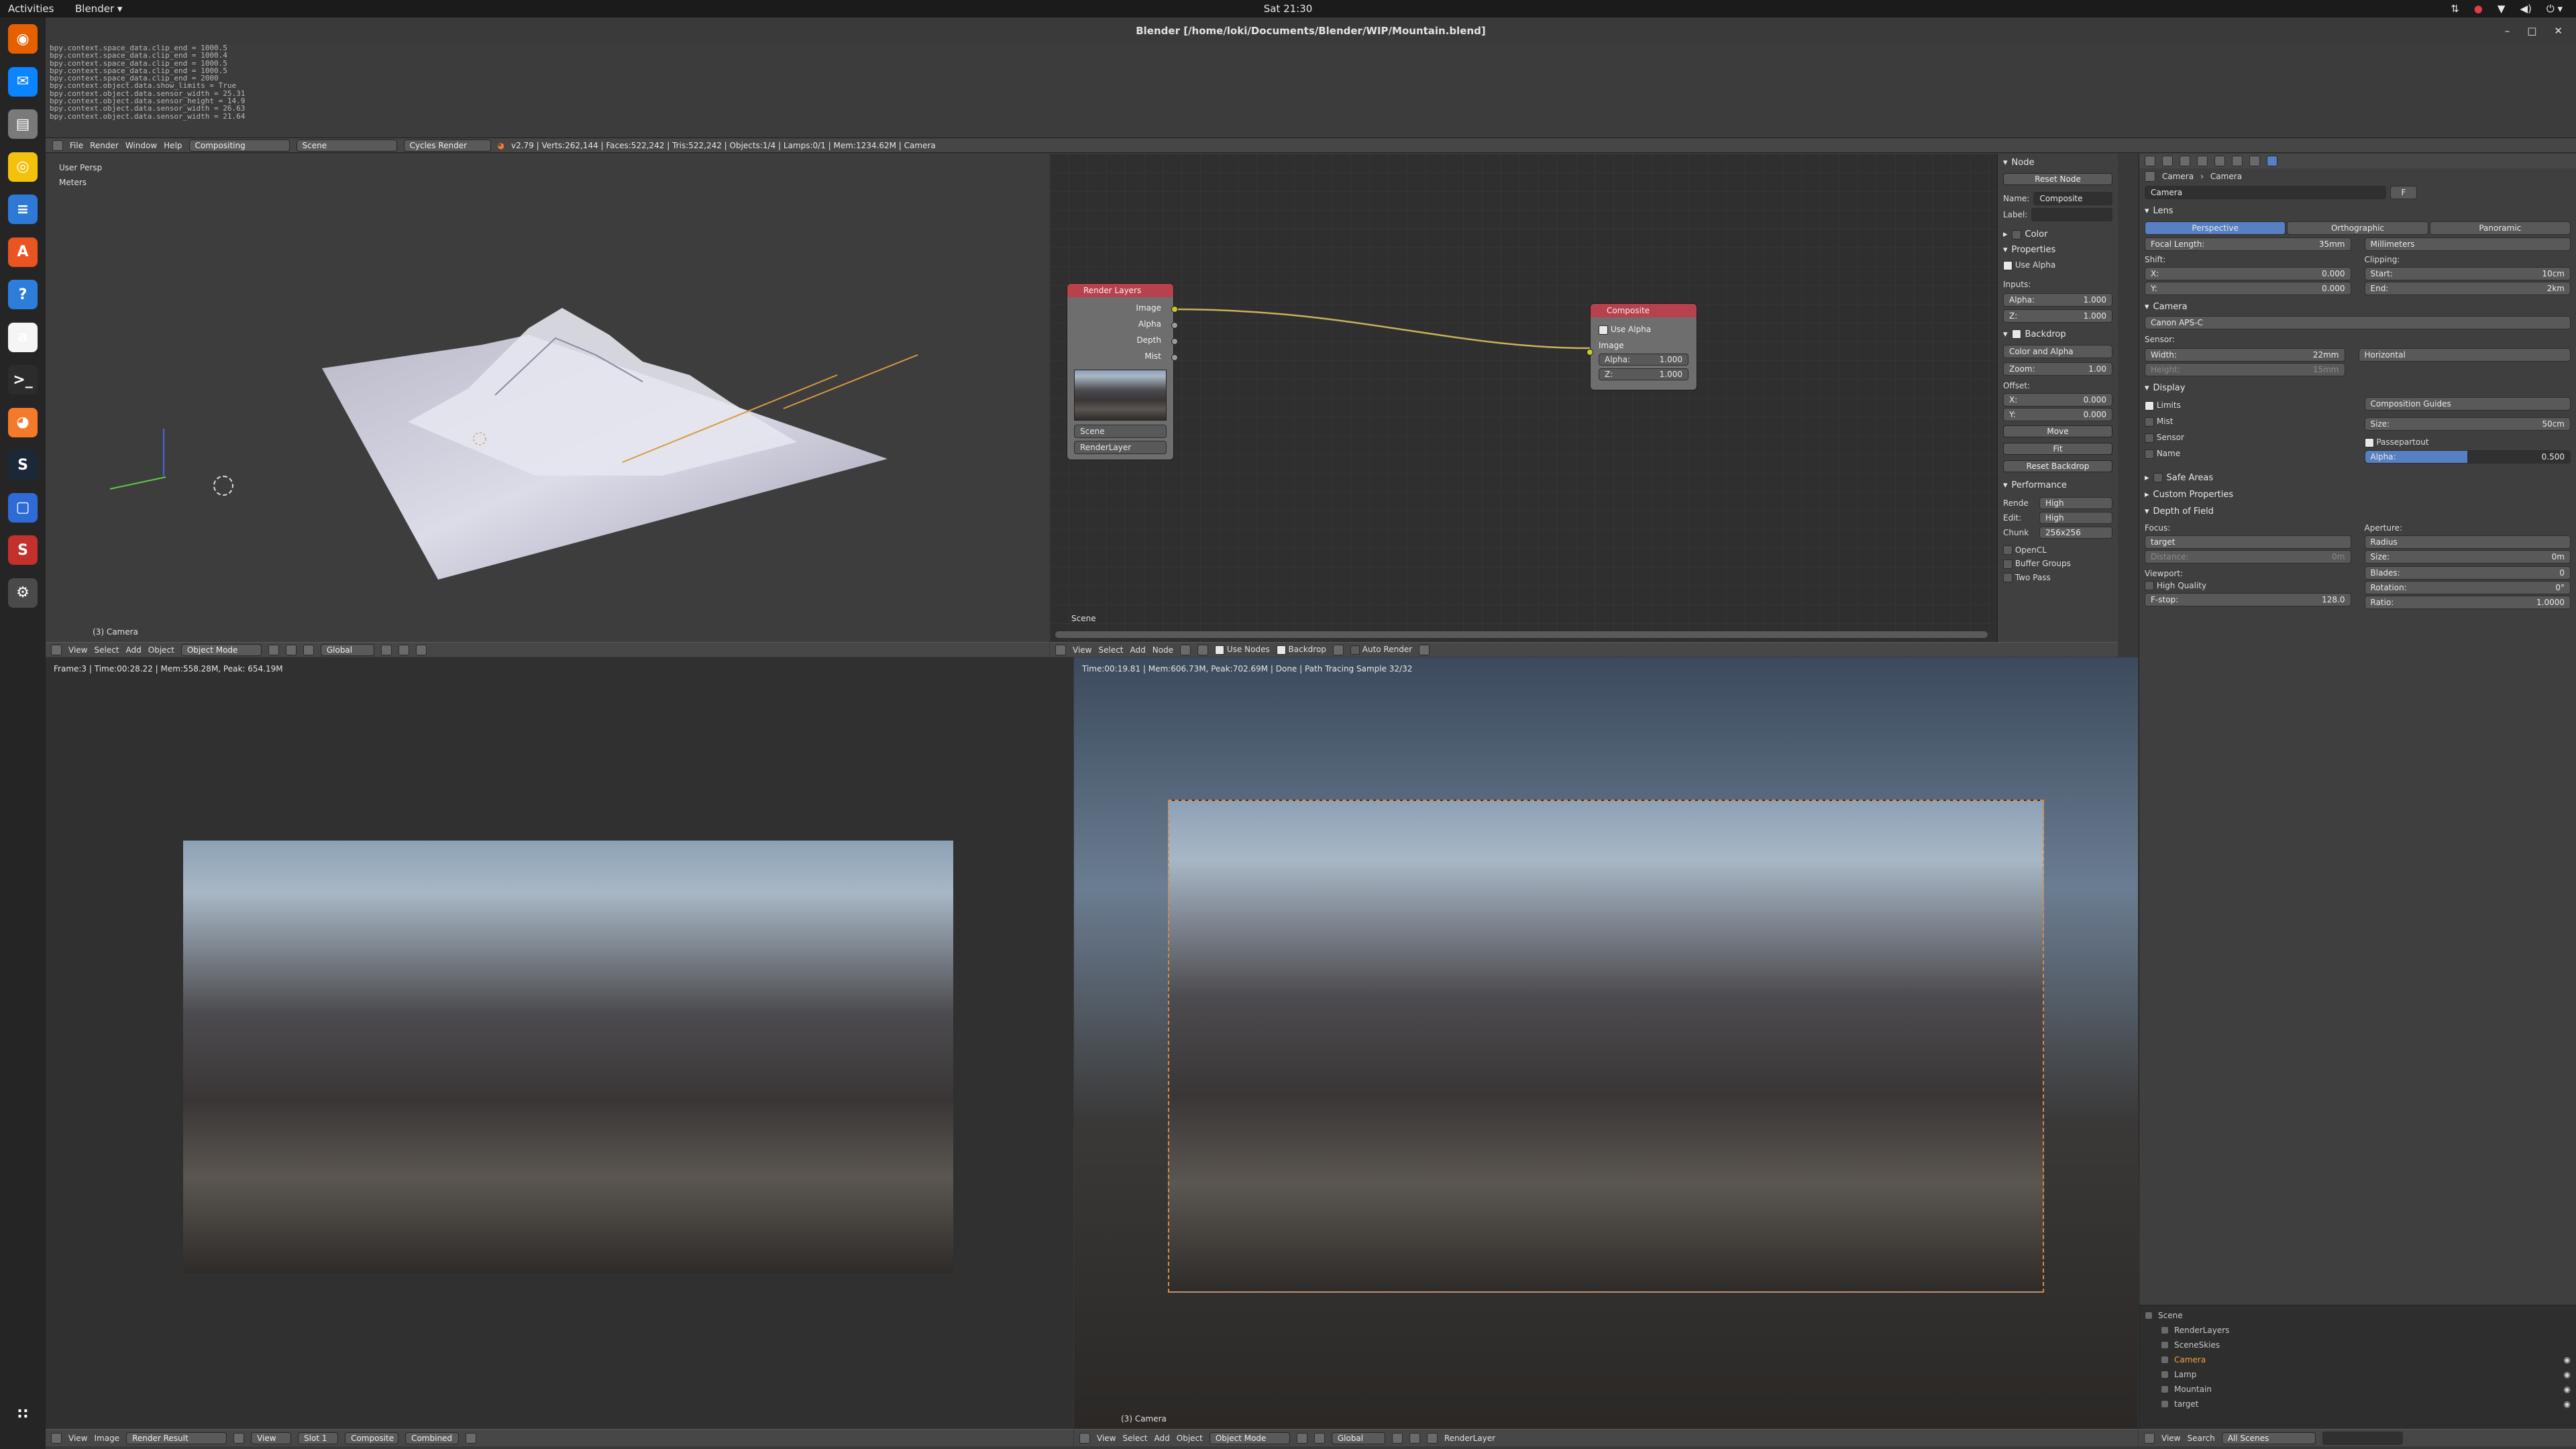  What do you see at coordinates (2071, 214) in the screenshot?
I see `node-label-field` at bounding box center [2071, 214].